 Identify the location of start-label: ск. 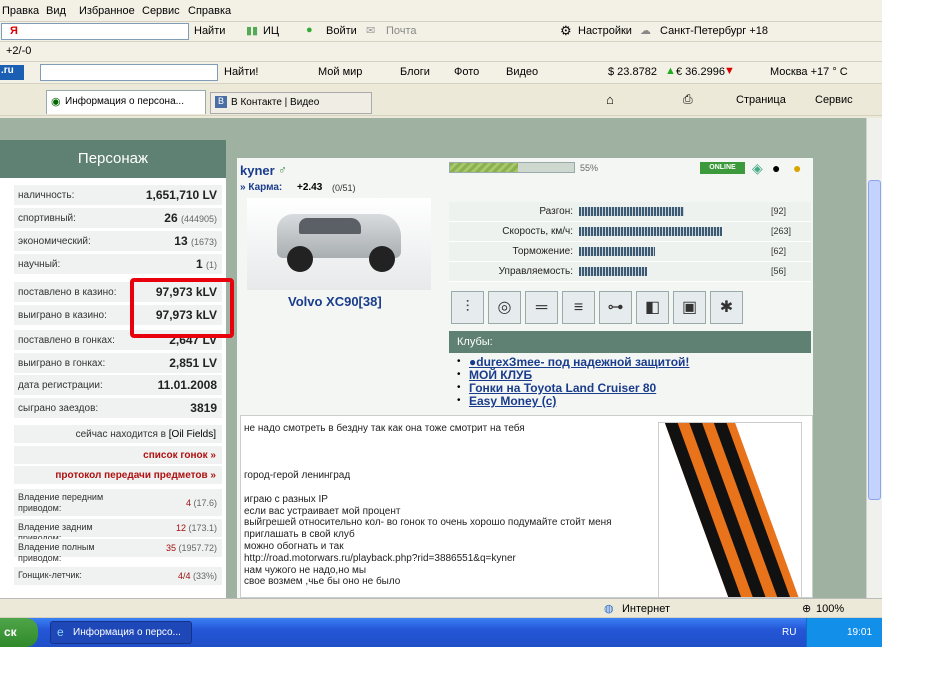
(10, 632).